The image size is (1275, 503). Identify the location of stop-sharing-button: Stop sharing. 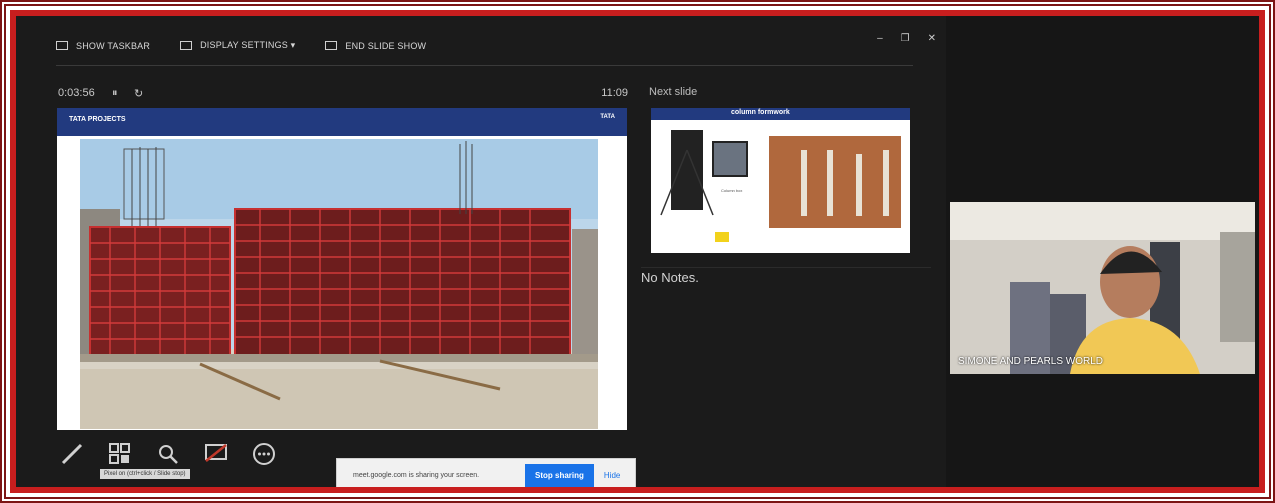
(559, 475).